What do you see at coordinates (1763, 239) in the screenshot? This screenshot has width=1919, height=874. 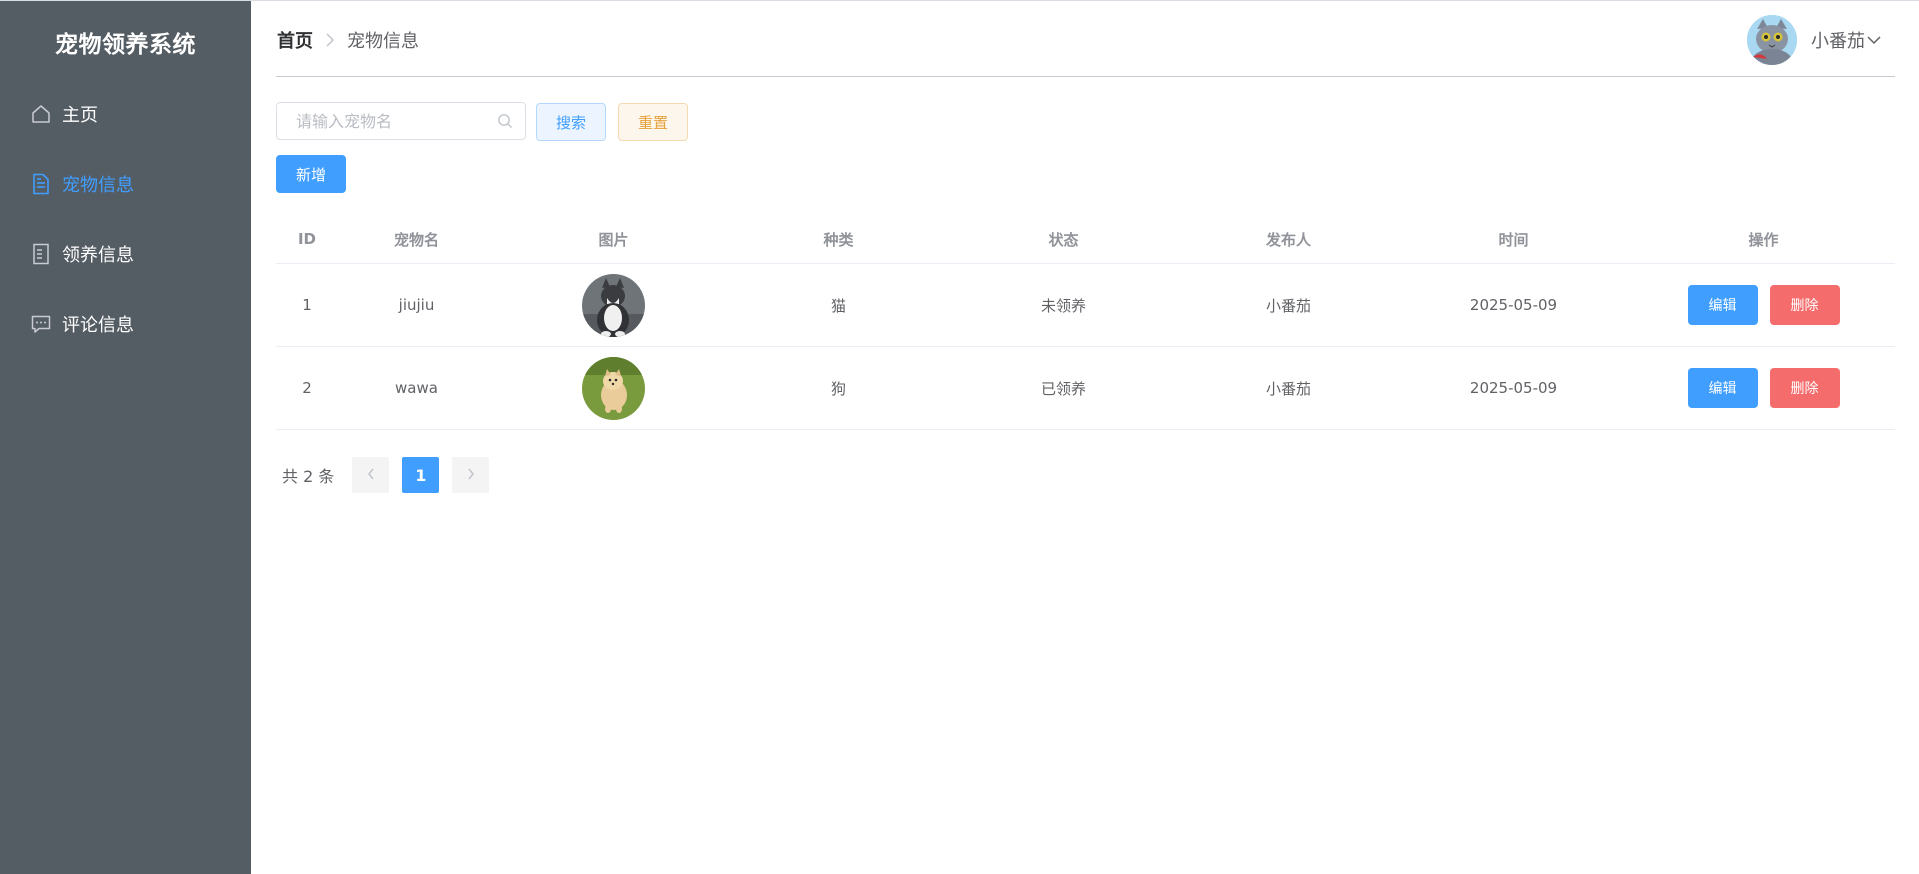 I see `header-operations: 操作` at bounding box center [1763, 239].